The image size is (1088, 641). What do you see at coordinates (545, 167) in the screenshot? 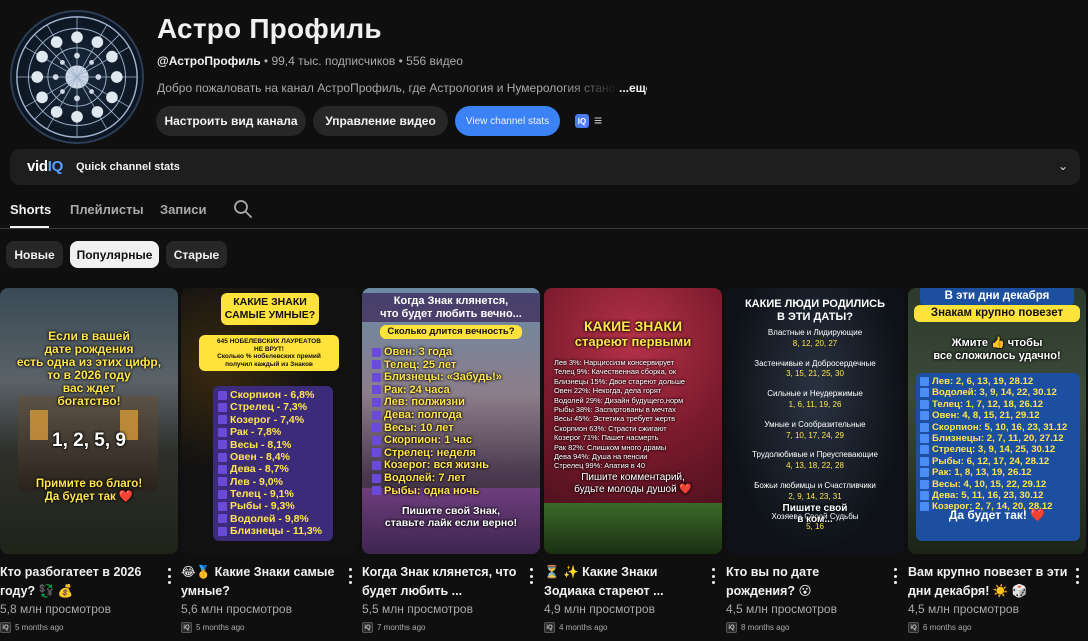
I see `vidiq-quick-stats-bar: vidIQ Quick channel stats ⌄` at bounding box center [545, 167].